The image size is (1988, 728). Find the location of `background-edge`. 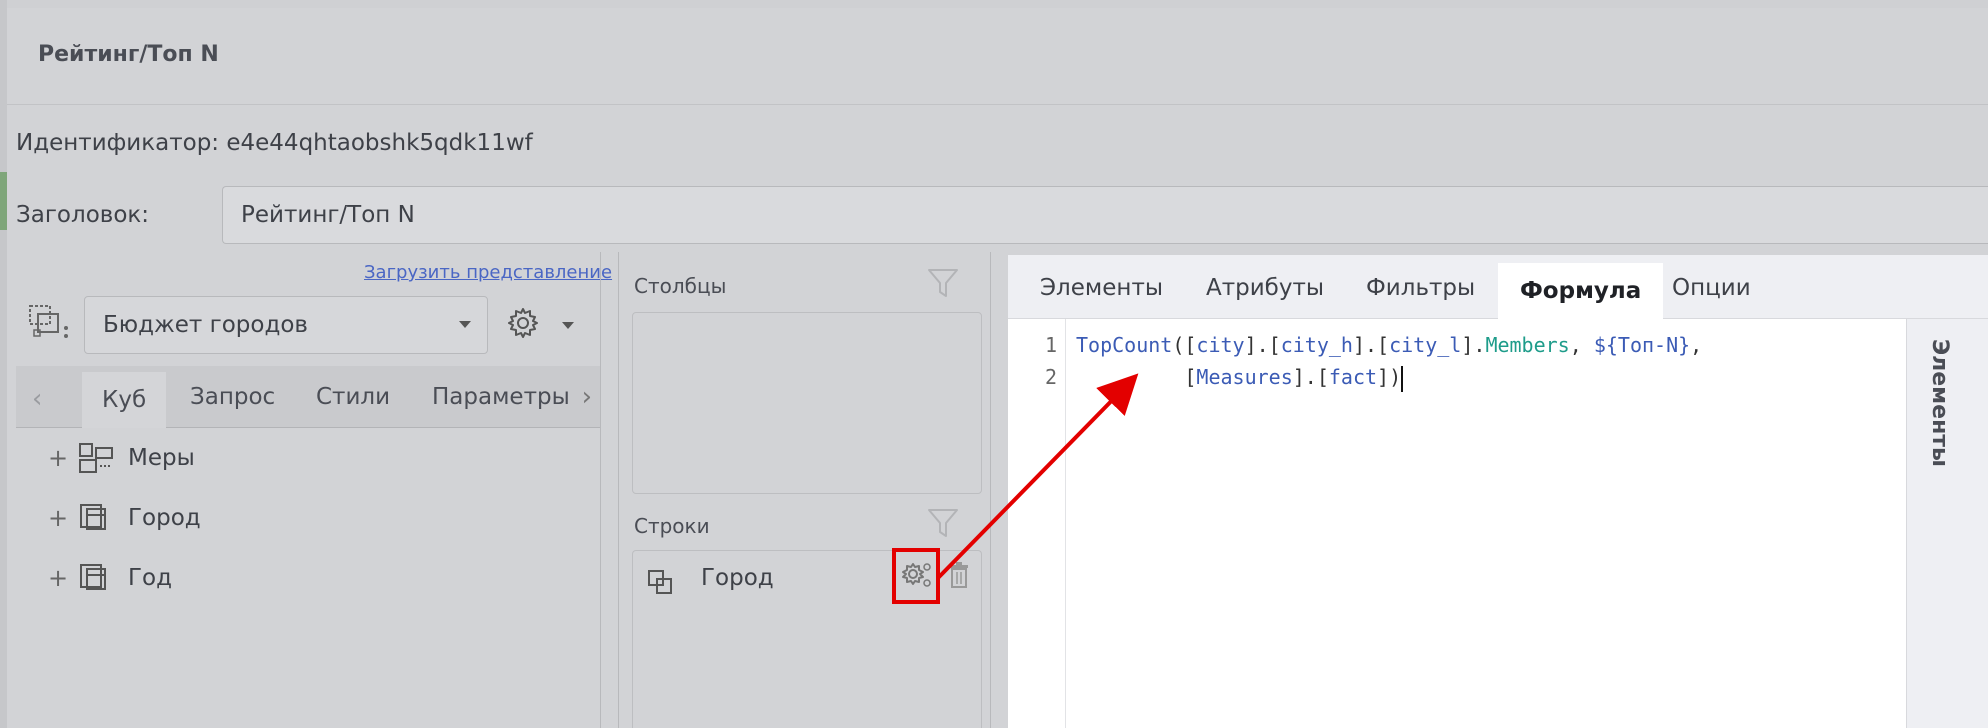

background-edge is located at coordinates (3, 364).